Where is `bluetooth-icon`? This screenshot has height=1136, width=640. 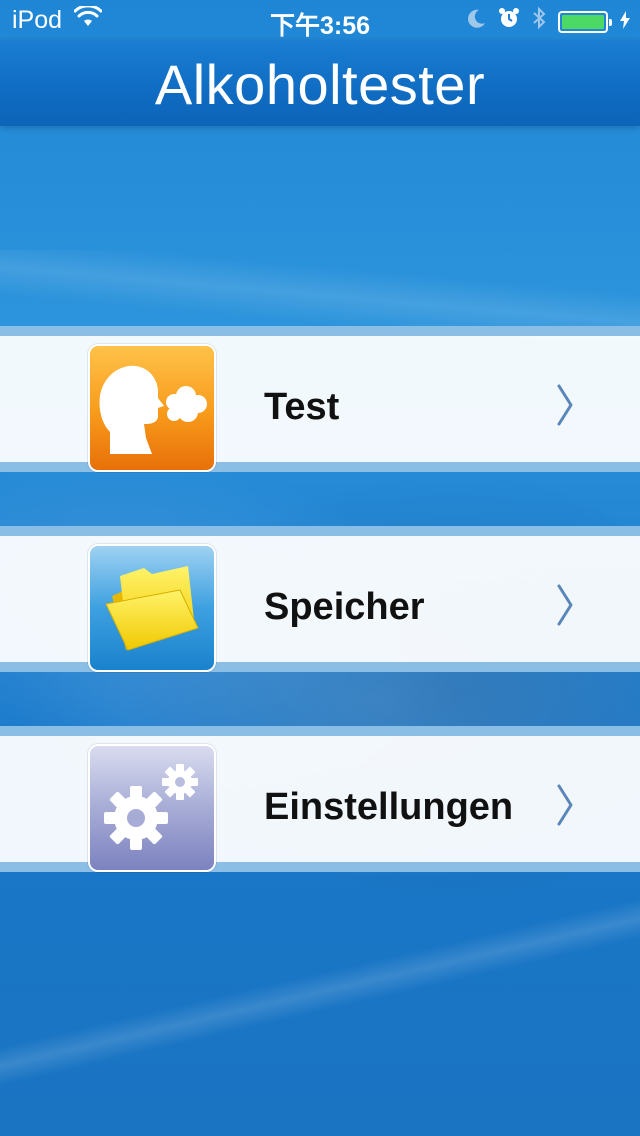
bluetooth-icon is located at coordinates (539, 21).